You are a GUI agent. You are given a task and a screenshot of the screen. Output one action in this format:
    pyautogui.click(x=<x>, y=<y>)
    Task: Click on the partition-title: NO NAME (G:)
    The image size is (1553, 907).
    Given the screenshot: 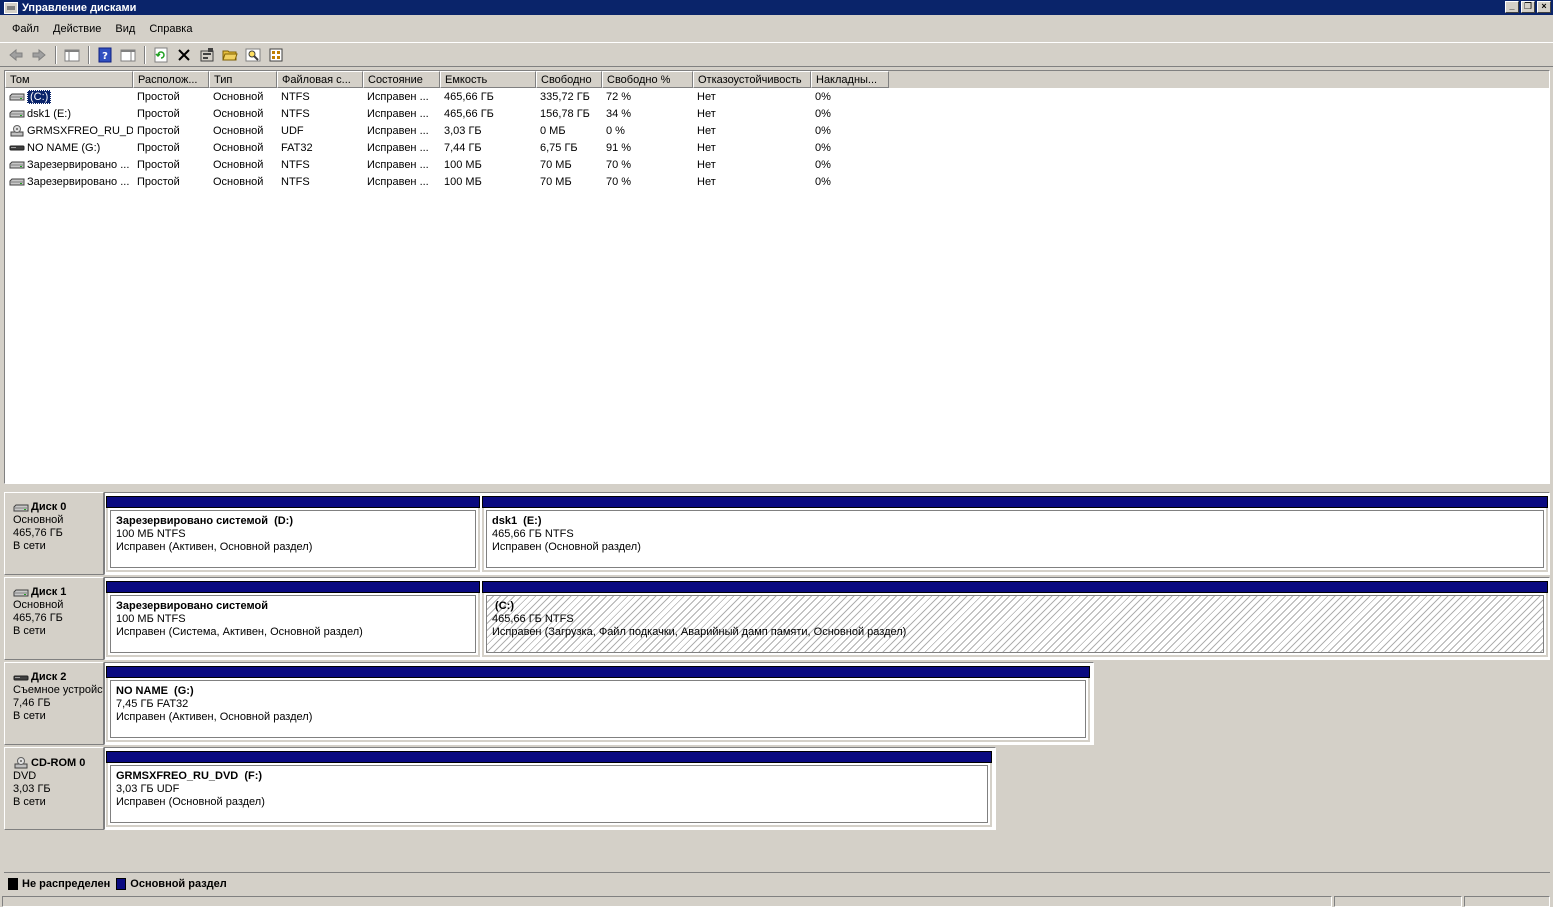 What is the action you would take?
    pyautogui.click(x=155, y=691)
    